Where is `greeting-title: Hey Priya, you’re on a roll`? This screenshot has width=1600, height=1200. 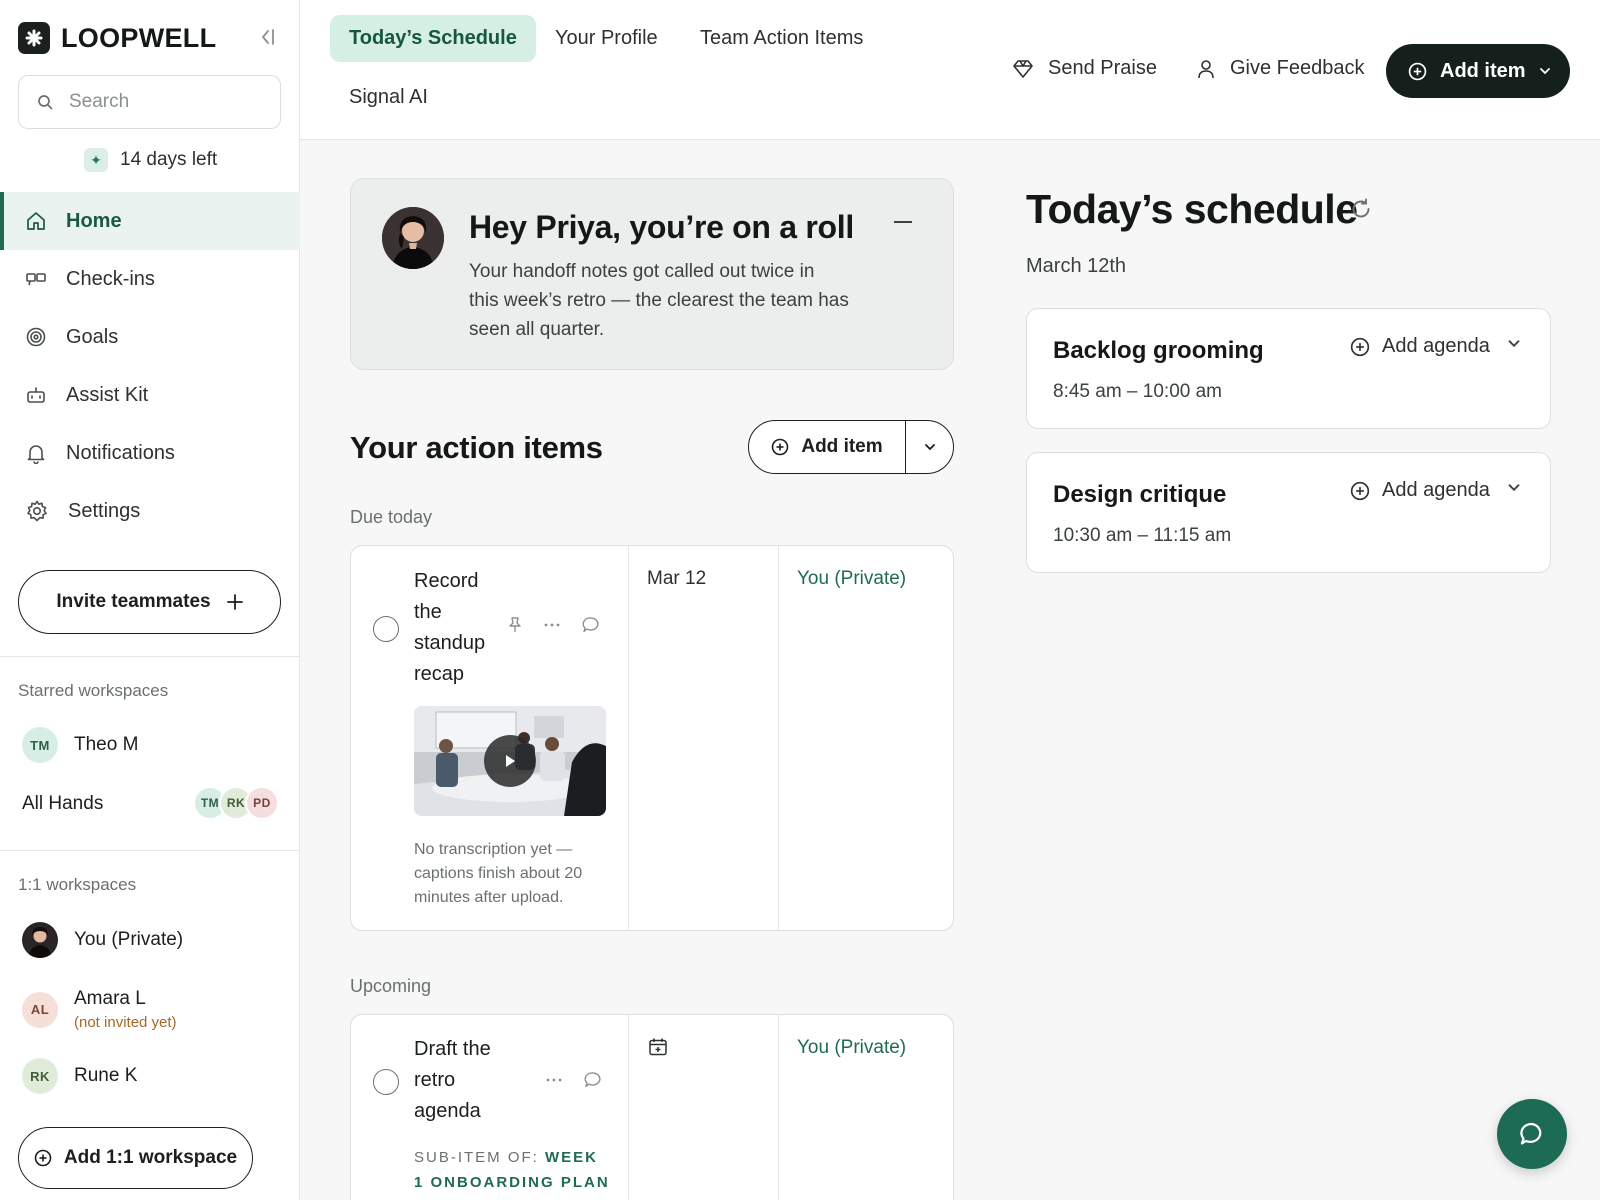
greeting-title: Hey Priya, you’re on a roll is located at coordinates (661, 227).